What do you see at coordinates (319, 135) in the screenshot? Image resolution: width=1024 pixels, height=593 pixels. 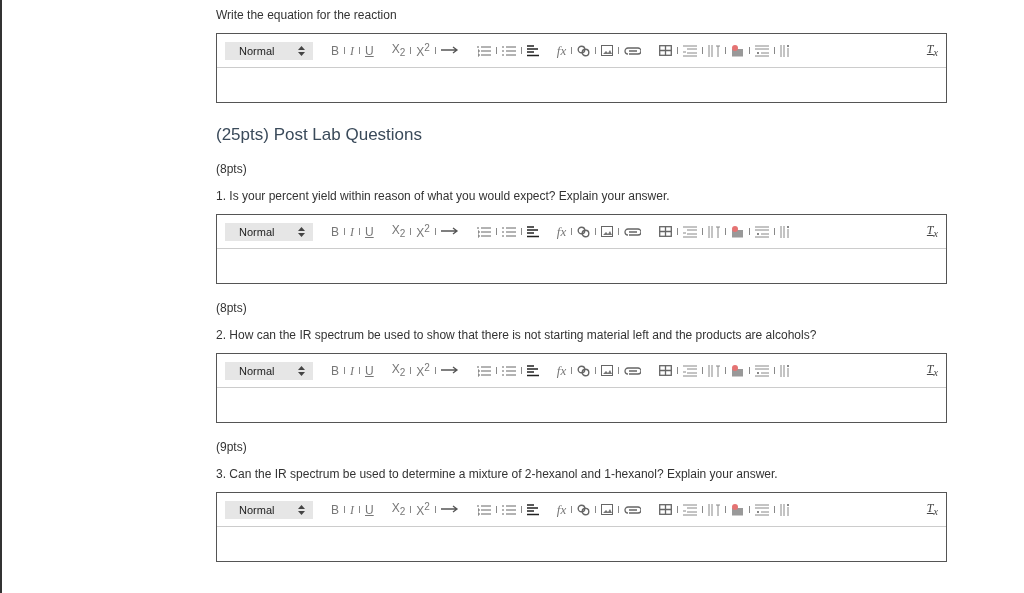 I see `section-heading: (25pts) Post Lab Questions` at bounding box center [319, 135].